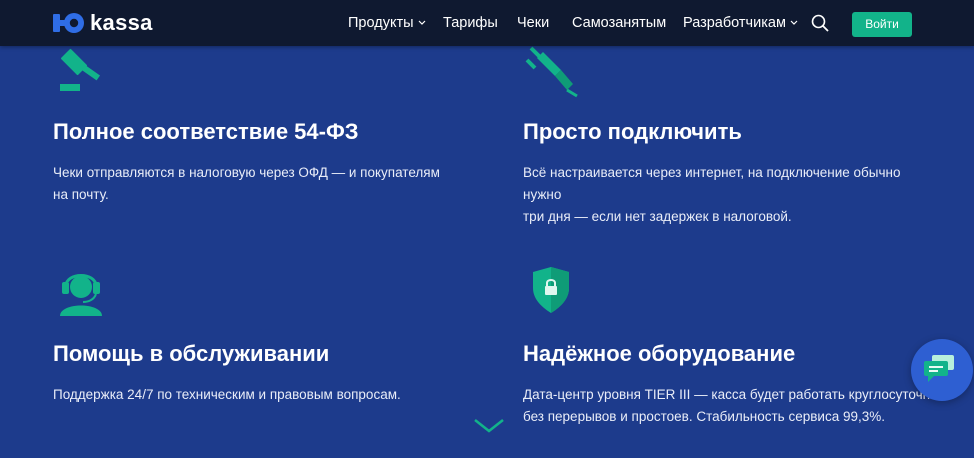 The image size is (974, 458). I want to click on nav-item-tariffs: Тарифы, so click(470, 23).